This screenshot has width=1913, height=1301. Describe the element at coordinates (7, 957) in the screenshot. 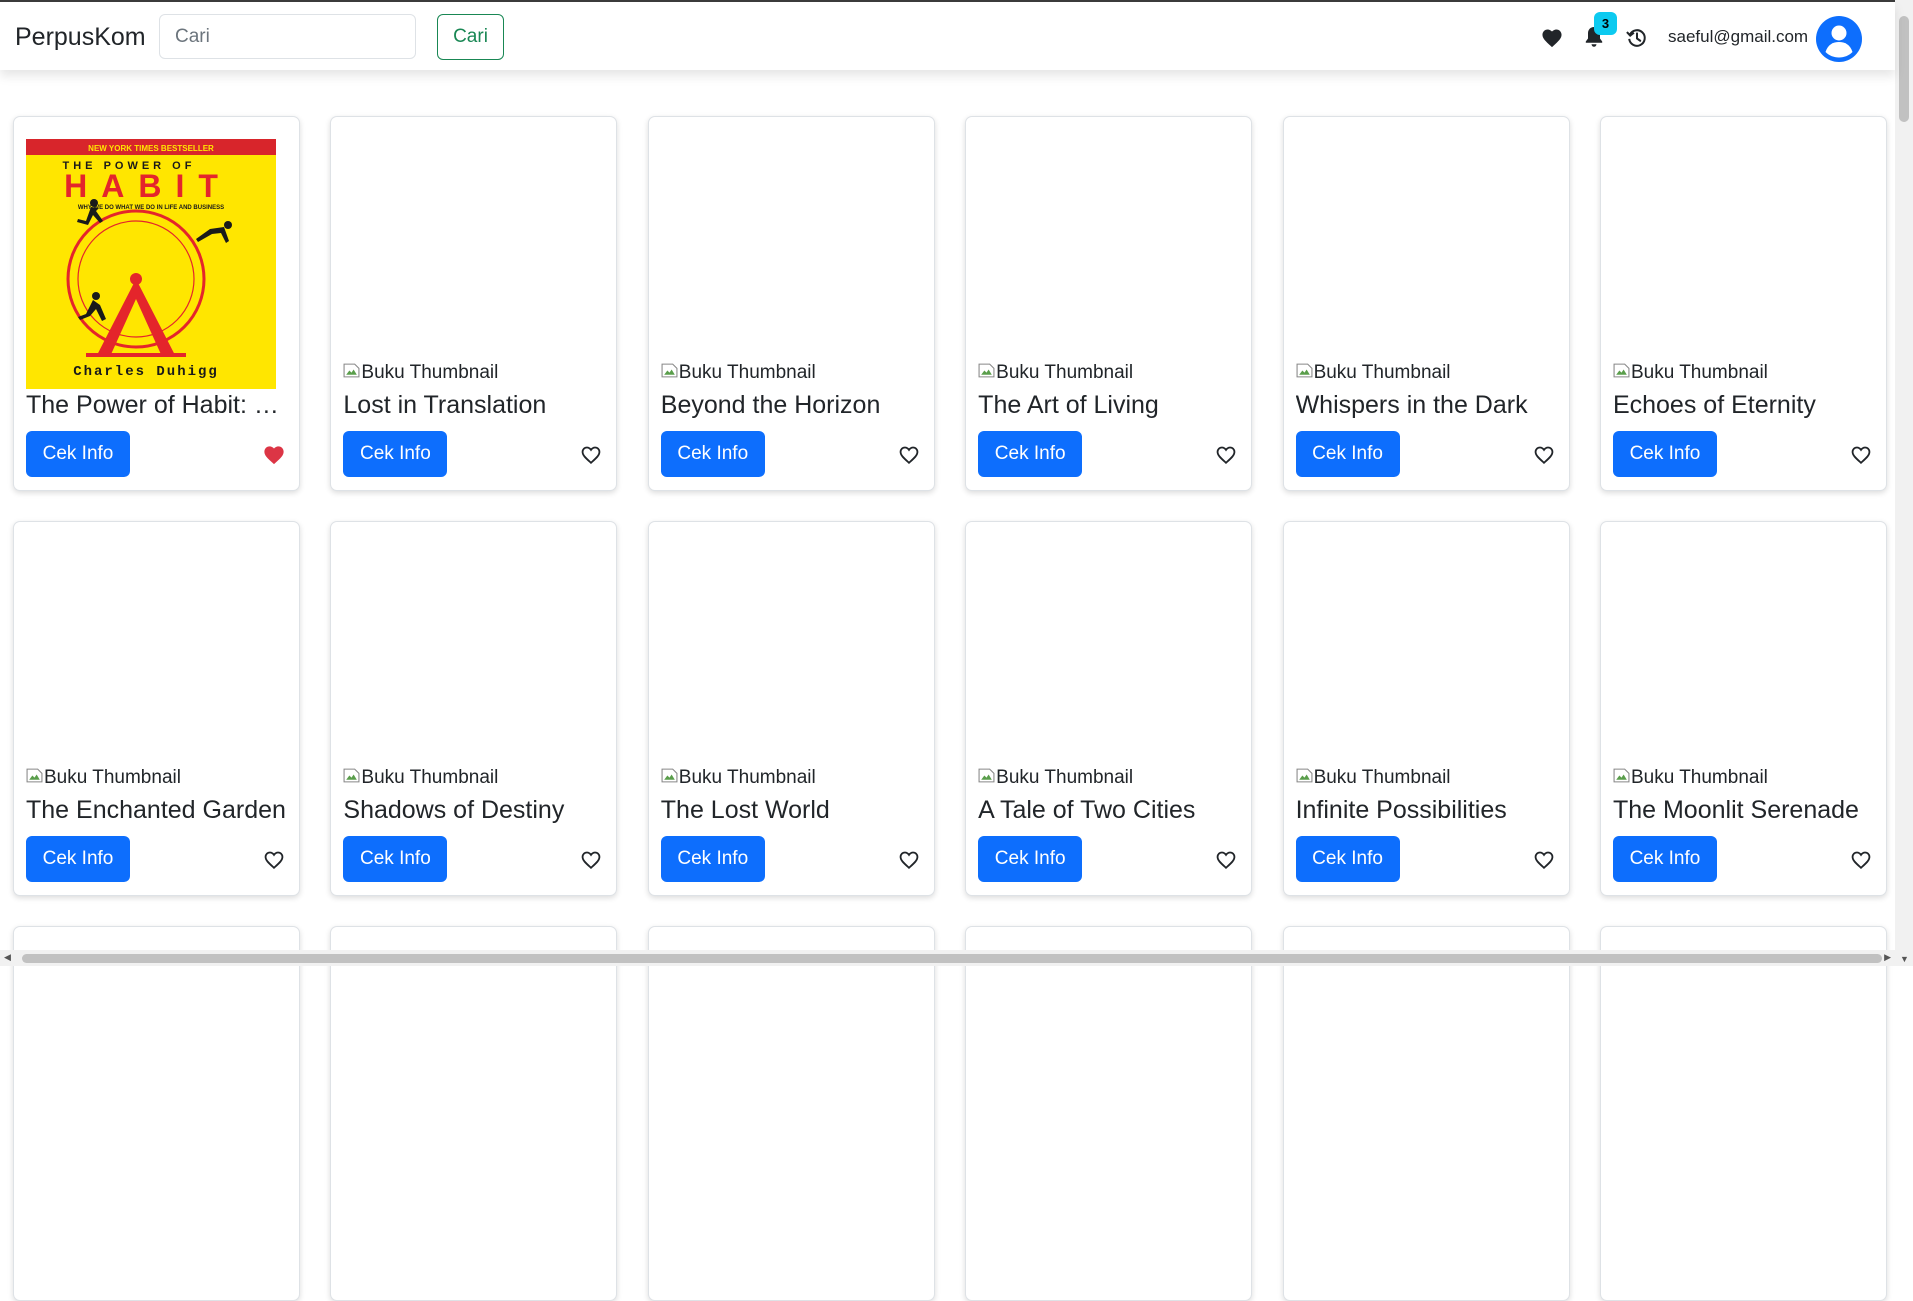

I see `scroll-left-arrow-icon: ◀` at that location.